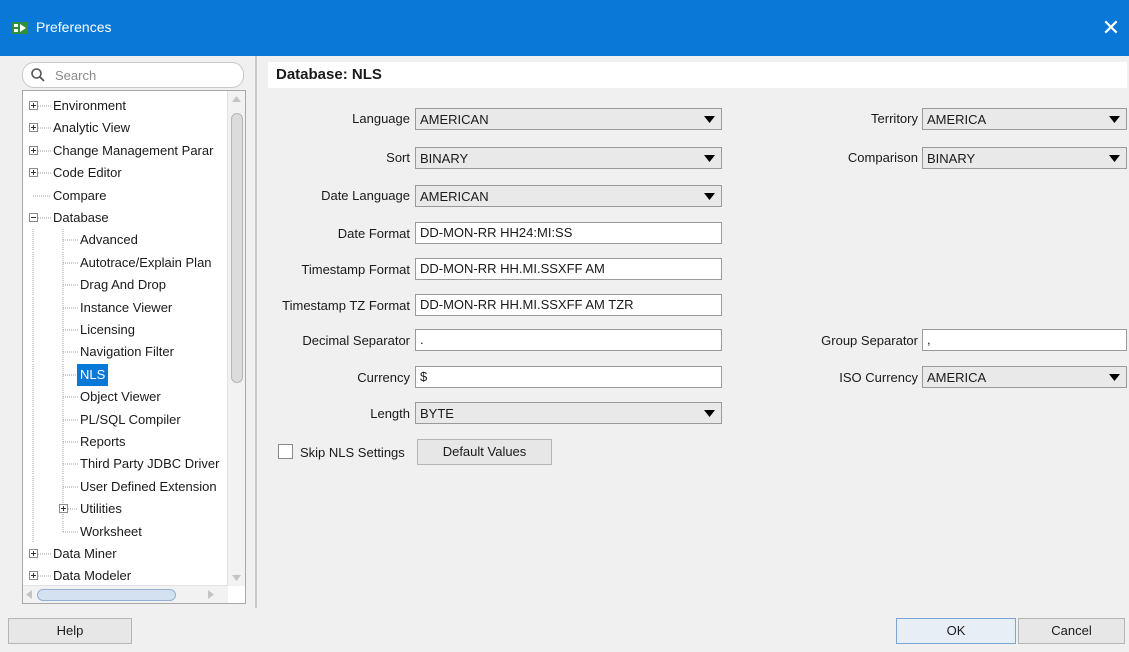  I want to click on tree-item: Change Management Parar, so click(125, 151).